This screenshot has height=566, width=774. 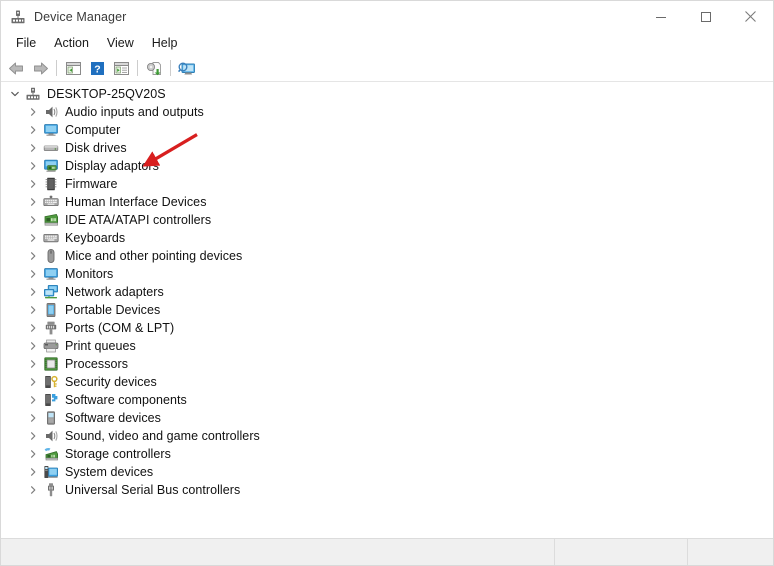 I want to click on speaker-icon, so click(x=51, y=112).